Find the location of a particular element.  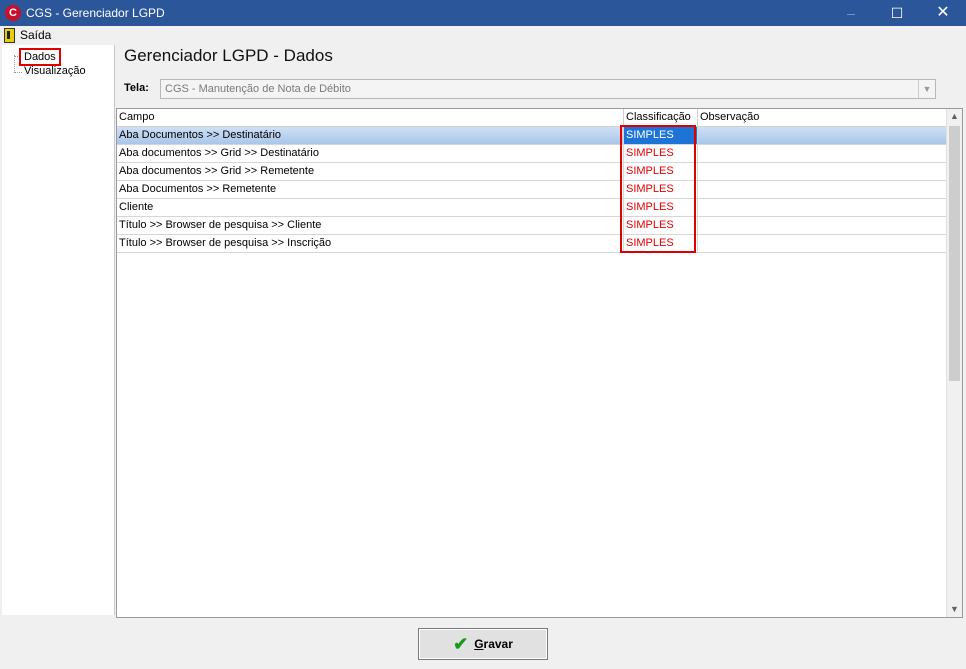

column-header-classificacao: Classificação is located at coordinates (661, 117).